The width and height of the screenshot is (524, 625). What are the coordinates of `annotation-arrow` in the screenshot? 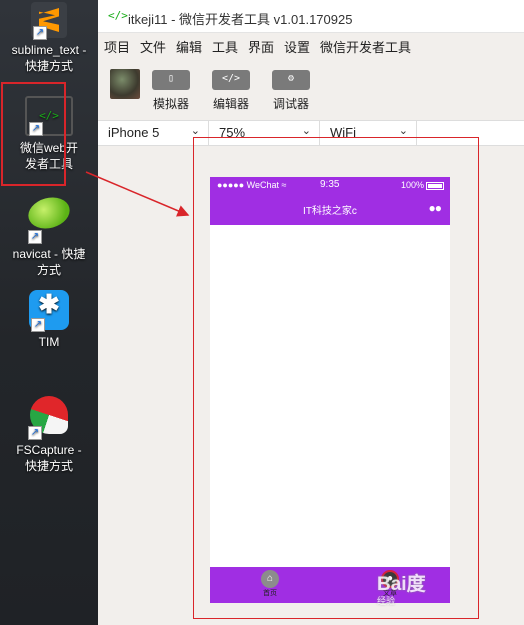 It's located at (137, 194).